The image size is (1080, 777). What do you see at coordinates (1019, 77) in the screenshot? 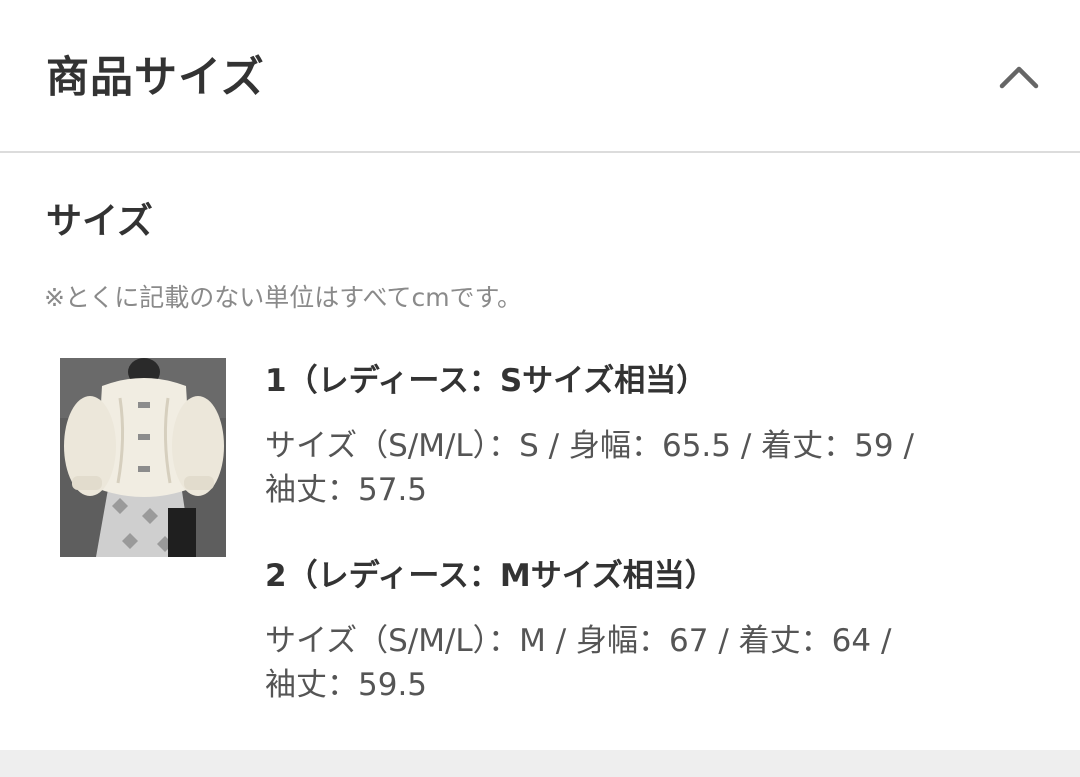
I see `chevron-up-icon` at bounding box center [1019, 77].